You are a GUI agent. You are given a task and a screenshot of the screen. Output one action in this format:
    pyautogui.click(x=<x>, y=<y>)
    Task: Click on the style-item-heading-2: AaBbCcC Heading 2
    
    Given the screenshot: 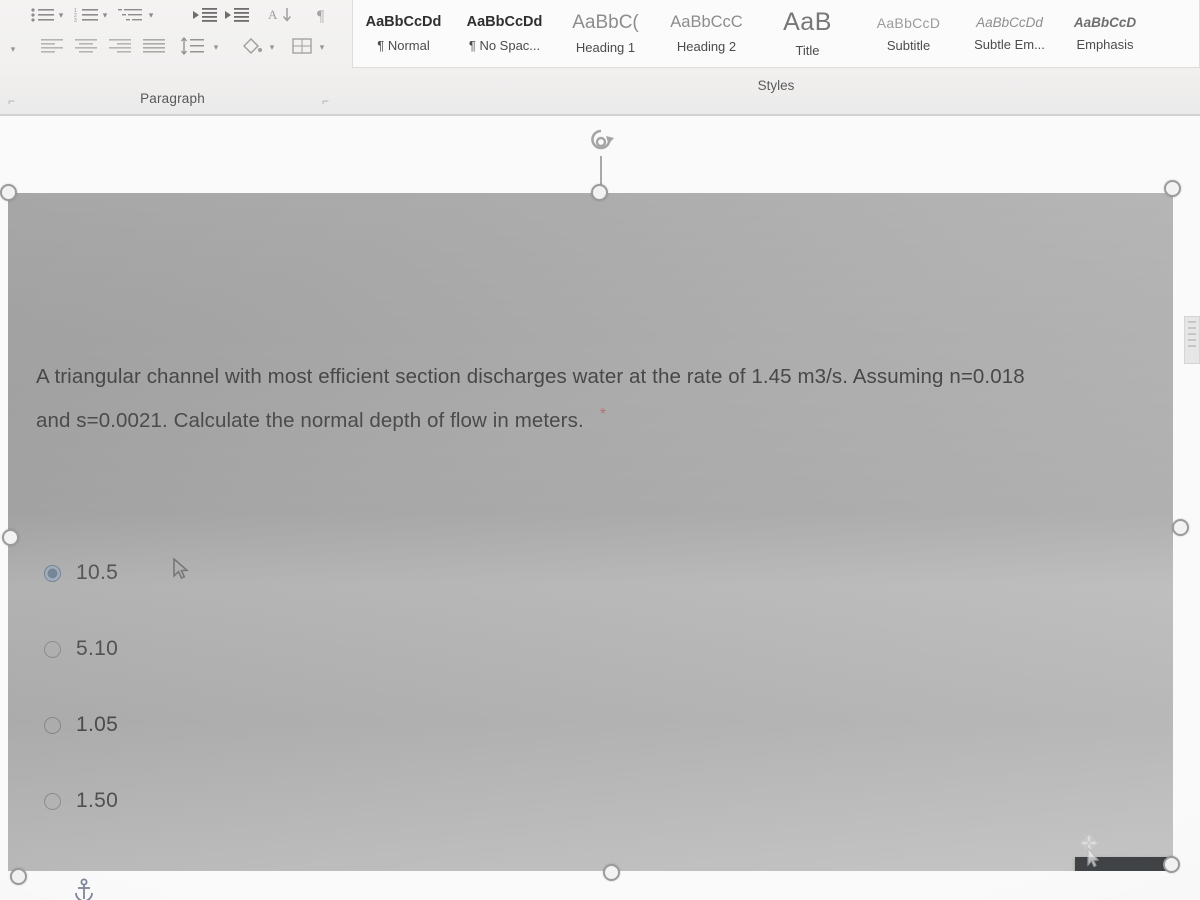 What is the action you would take?
    pyautogui.click(x=706, y=33)
    